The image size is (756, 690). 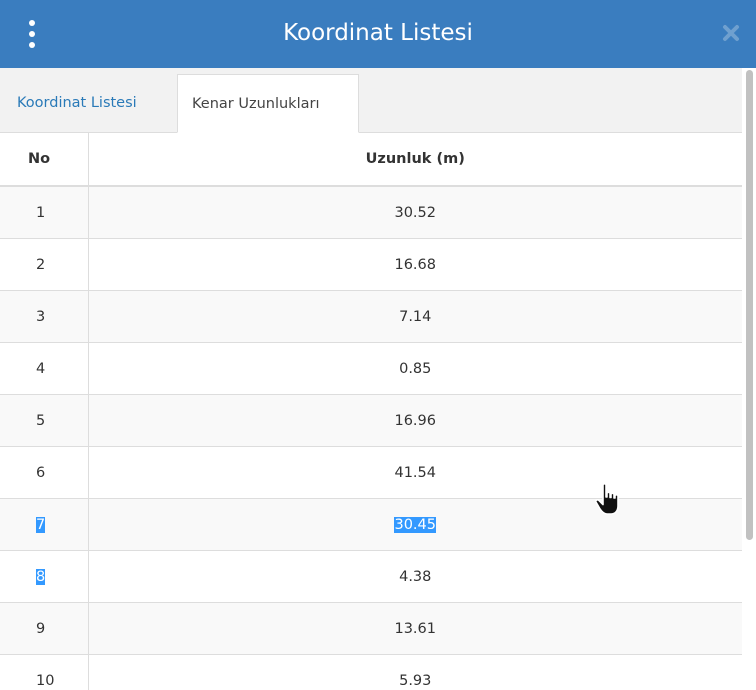 I want to click on row-number: 8, so click(x=41, y=576).